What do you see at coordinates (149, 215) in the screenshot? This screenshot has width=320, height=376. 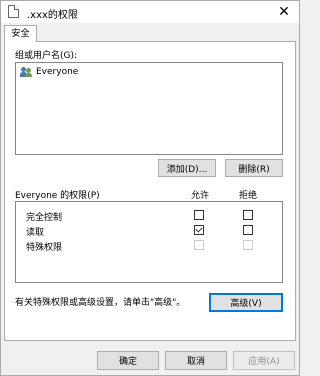 I see `table-row: 完全控制` at bounding box center [149, 215].